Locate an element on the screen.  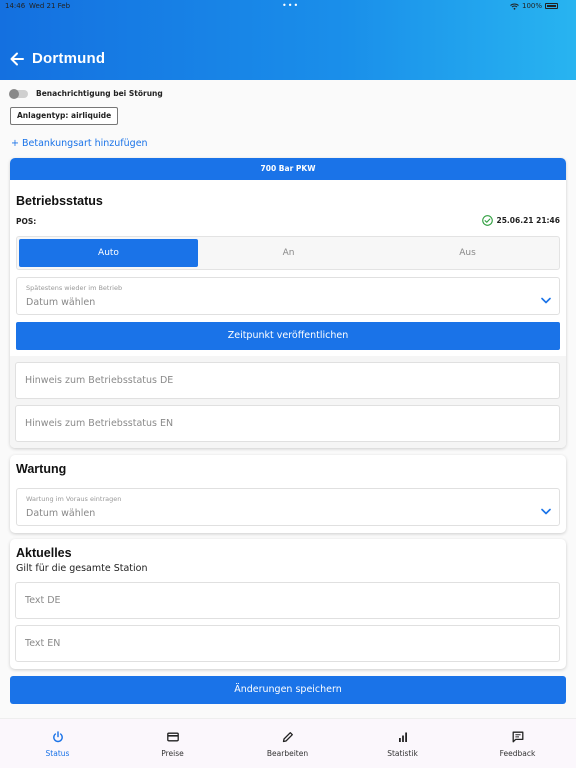
multitasking-dots-icon: ••• is located at coordinates (290, 5).